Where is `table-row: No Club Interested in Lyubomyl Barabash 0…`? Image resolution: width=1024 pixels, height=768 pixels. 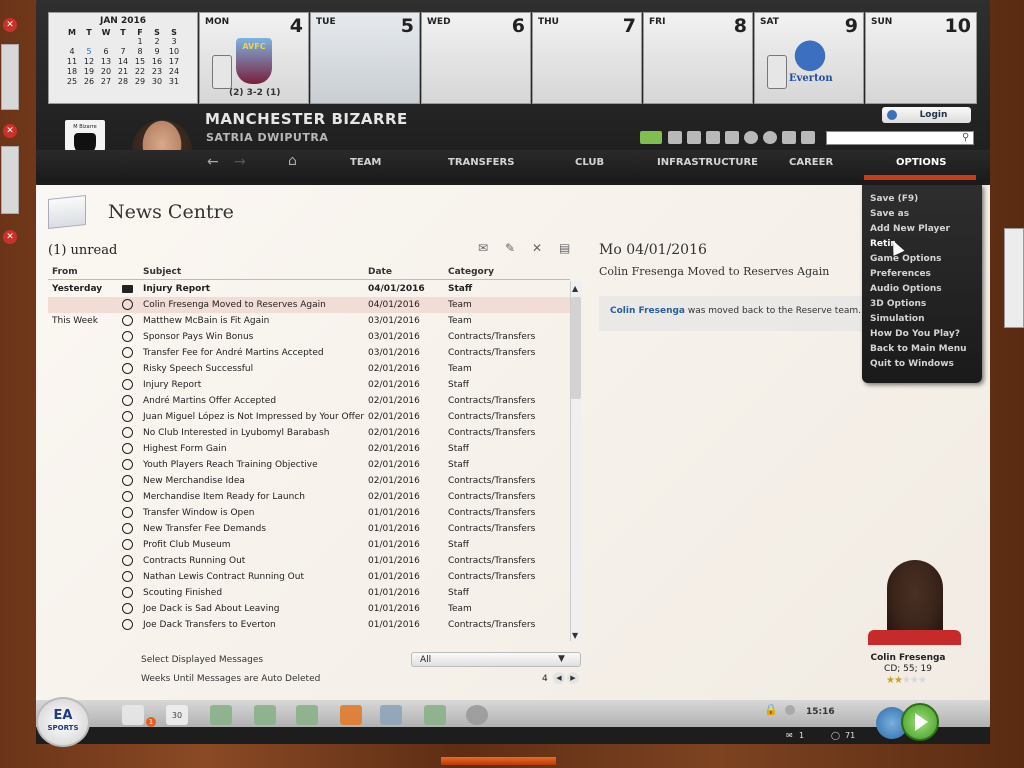
table-row: No Club Interested in Lyubomyl Barabash 0… is located at coordinates (309, 433).